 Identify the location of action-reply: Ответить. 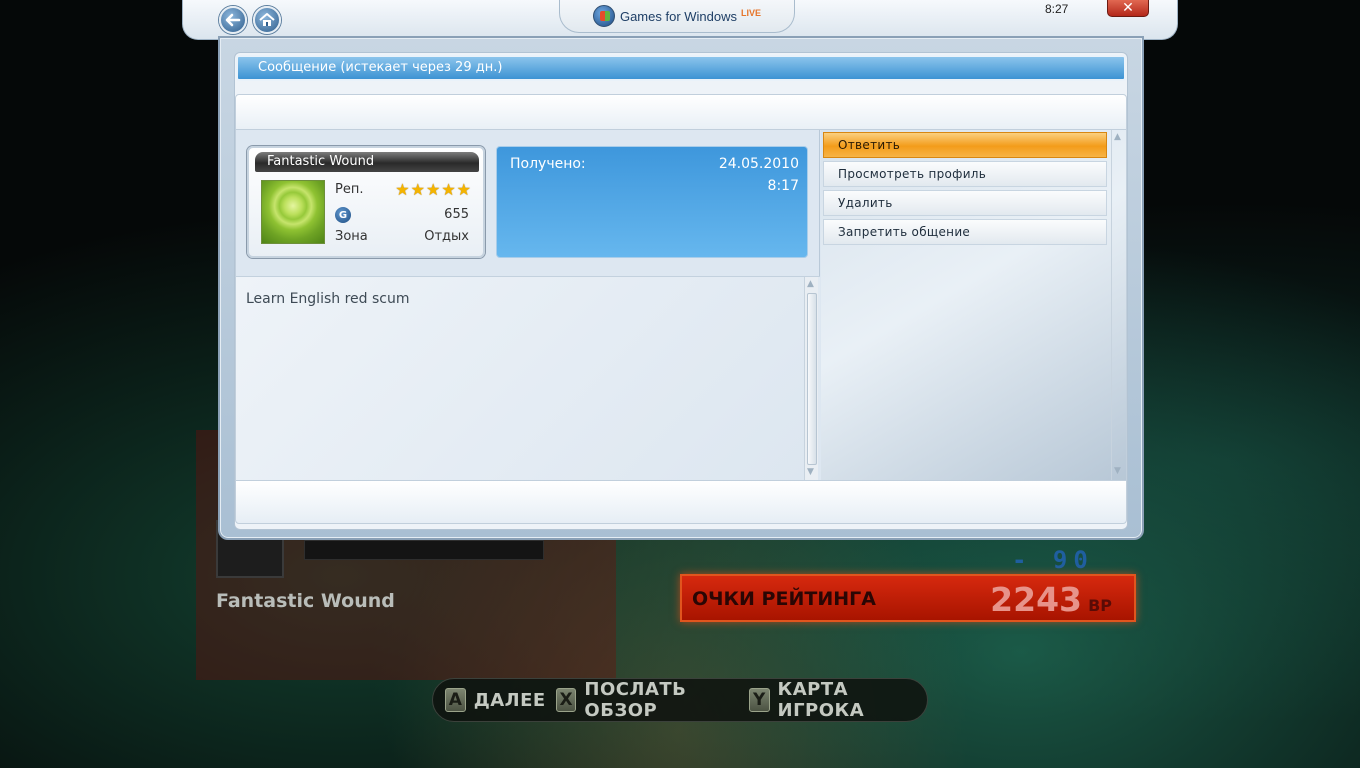
(965, 145).